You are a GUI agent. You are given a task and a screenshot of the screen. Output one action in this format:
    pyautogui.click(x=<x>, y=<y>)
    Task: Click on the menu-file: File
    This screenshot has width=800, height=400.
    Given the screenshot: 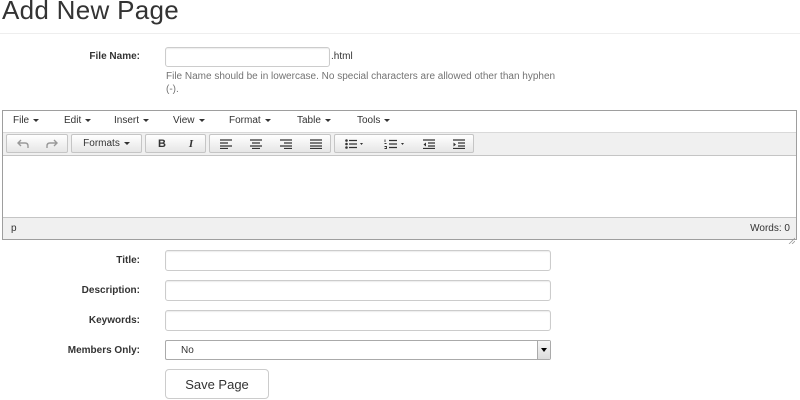 What is the action you would take?
    pyautogui.click(x=26, y=120)
    